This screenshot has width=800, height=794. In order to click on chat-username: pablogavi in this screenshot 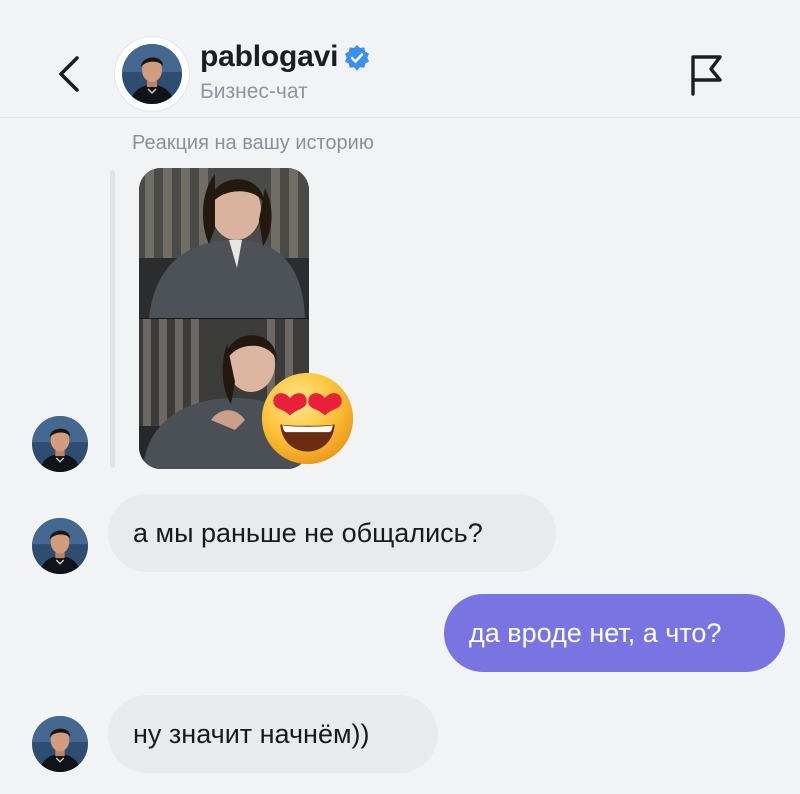, I will do `click(269, 57)`.